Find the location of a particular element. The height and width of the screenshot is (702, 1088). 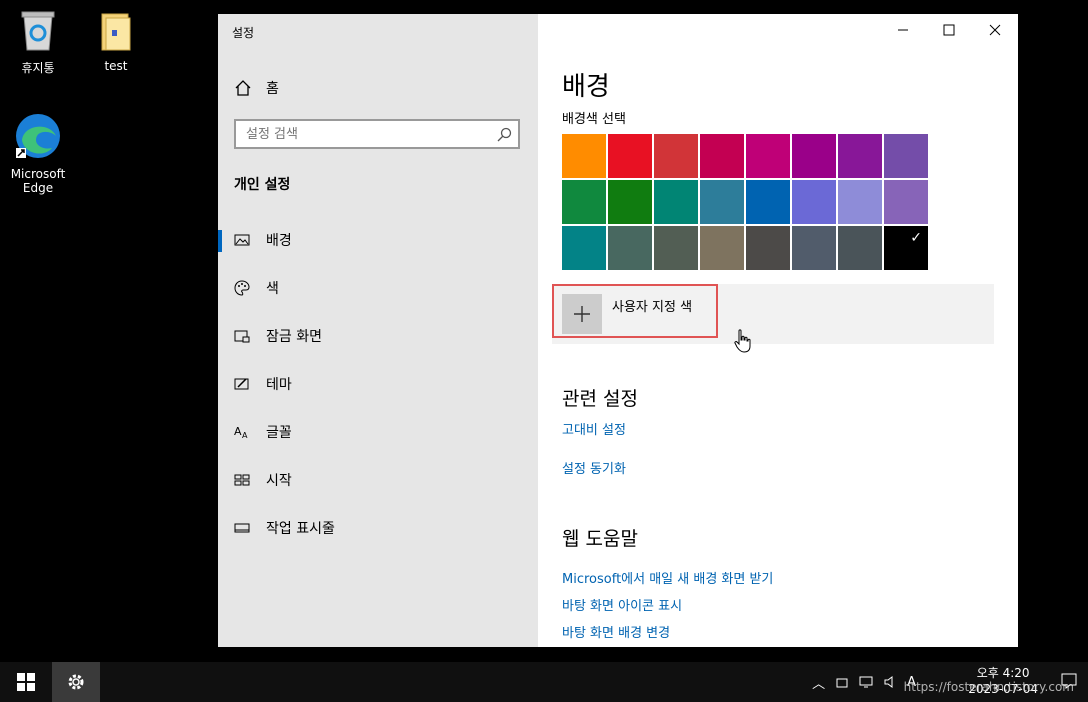

sidebar-item-font: A A 글꼴 is located at coordinates (378, 432).